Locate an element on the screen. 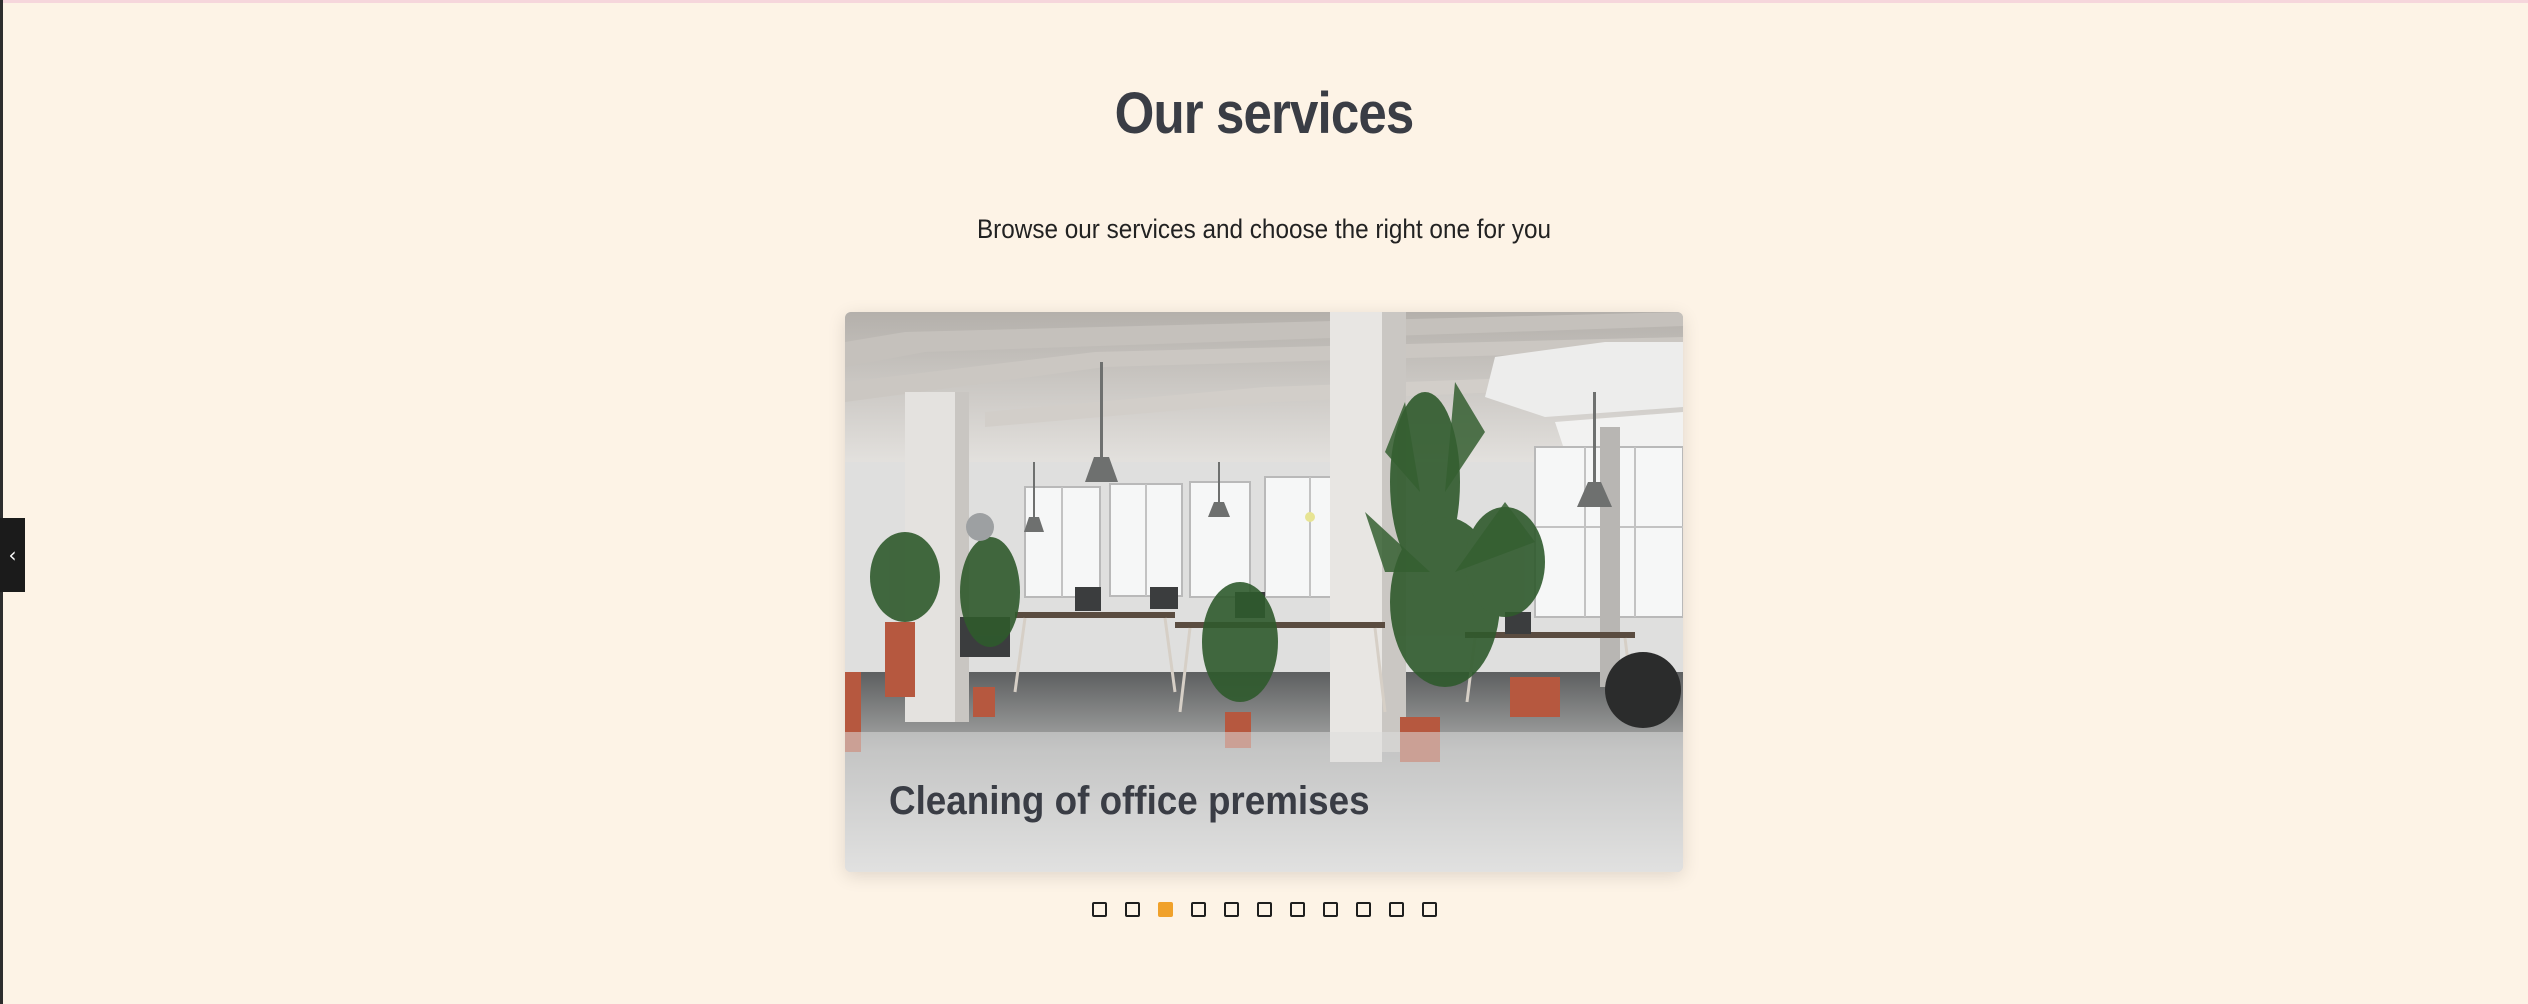  top-border is located at coordinates (1264, 1).